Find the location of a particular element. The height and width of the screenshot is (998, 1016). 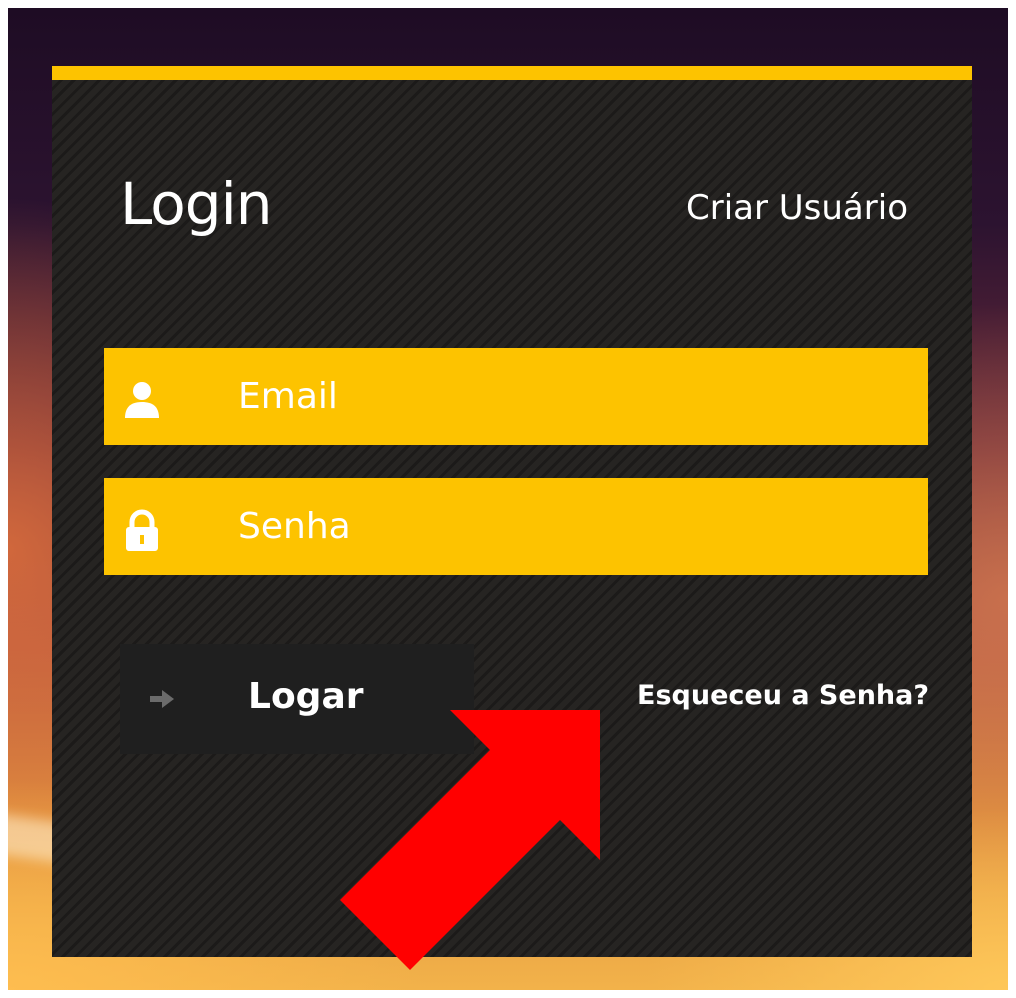

arrow-right-icon is located at coordinates (162, 699).